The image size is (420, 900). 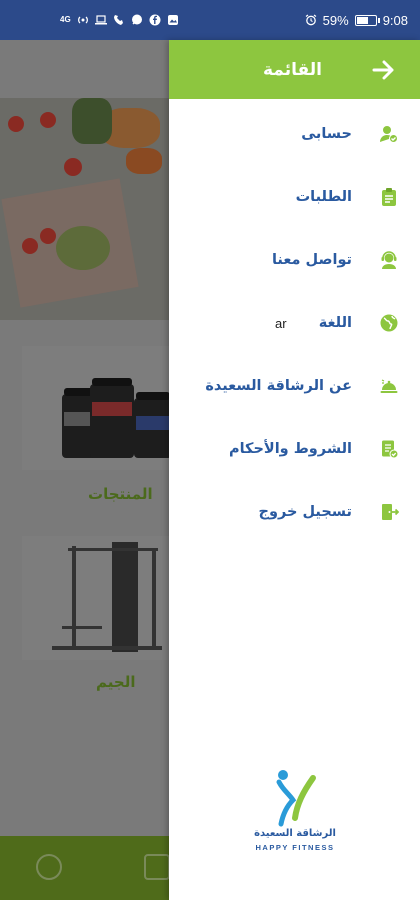 I want to click on menu-item-contact: تواصل معنا, so click(x=294, y=260).